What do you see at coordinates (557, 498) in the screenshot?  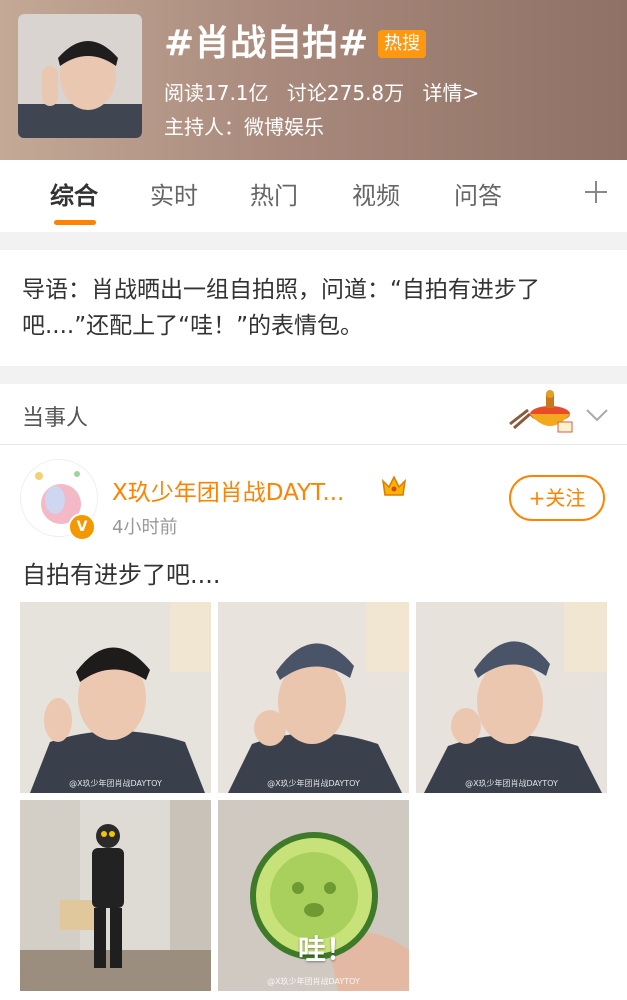 I see `follow-button: +关注` at bounding box center [557, 498].